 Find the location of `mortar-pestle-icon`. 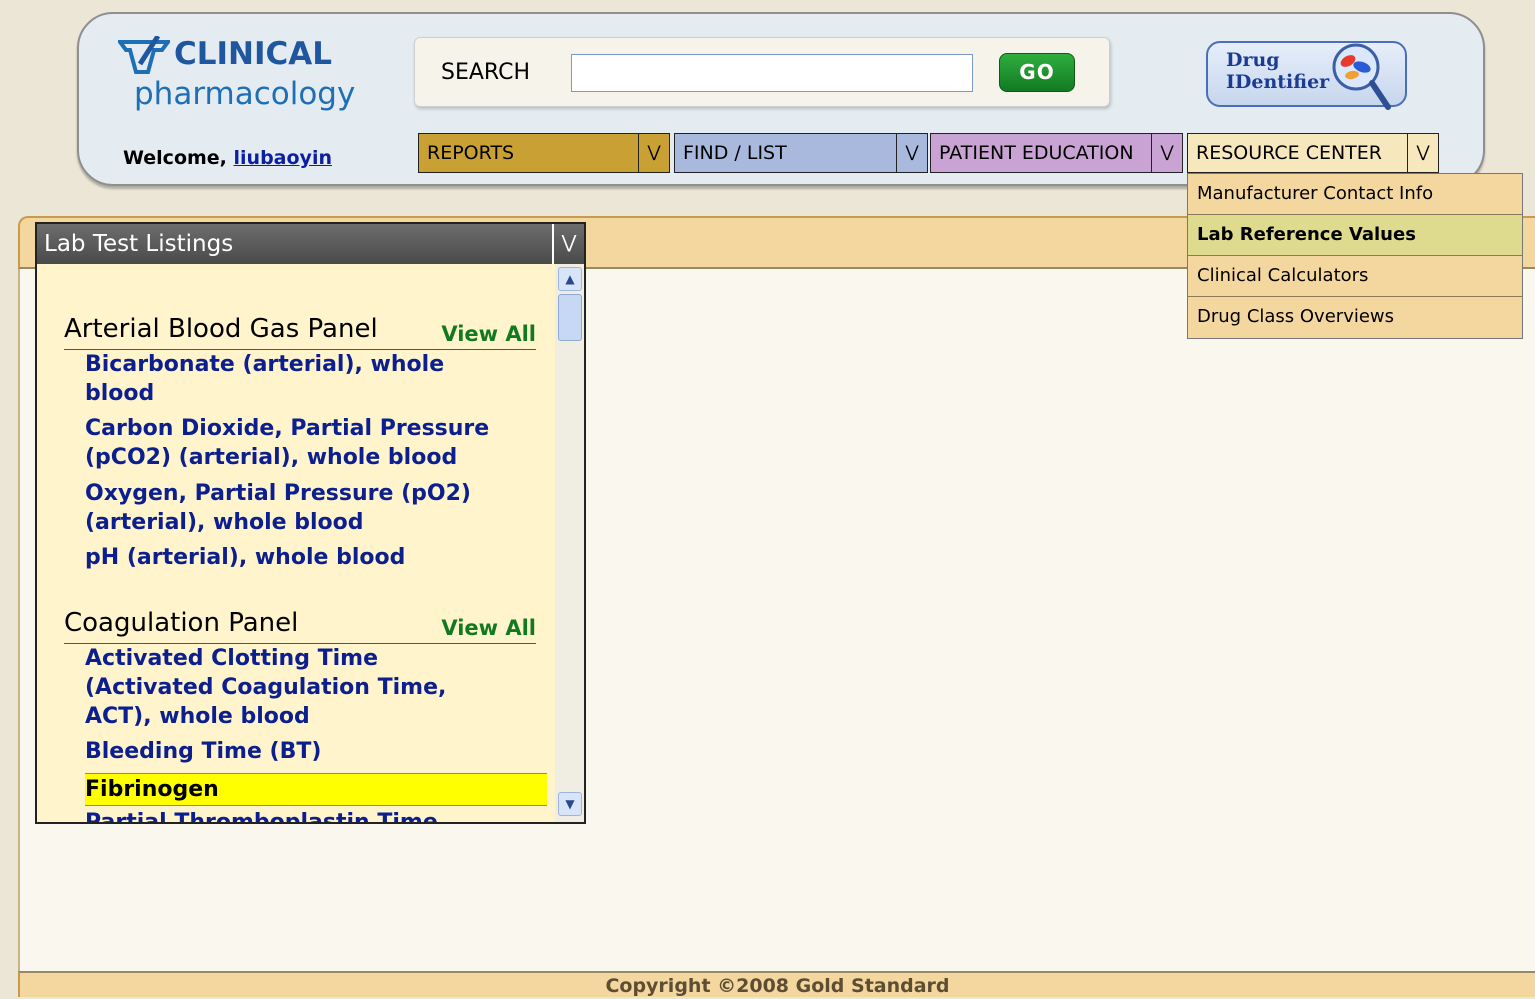

mortar-pestle-icon is located at coordinates (144, 55).